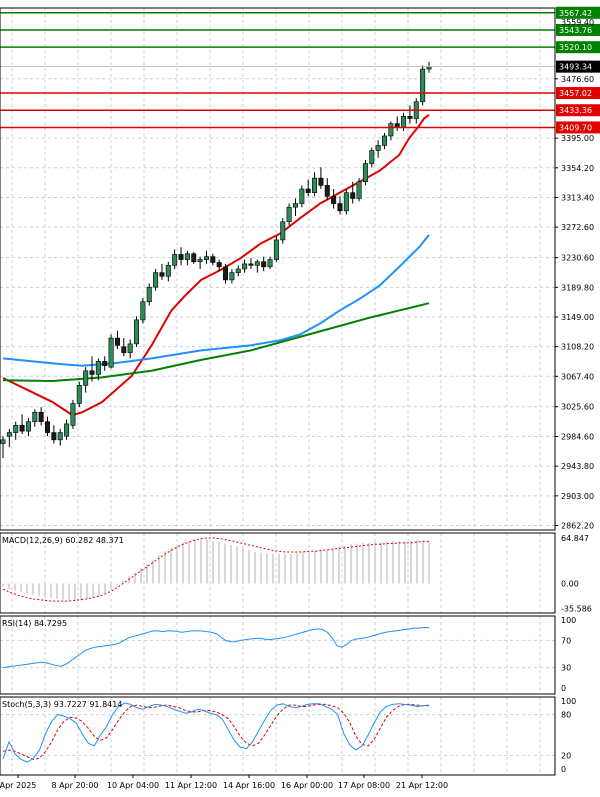  What do you see at coordinates (191, 785) in the screenshot?
I see `x-tick-label: 11 Apr 12:00` at bounding box center [191, 785].